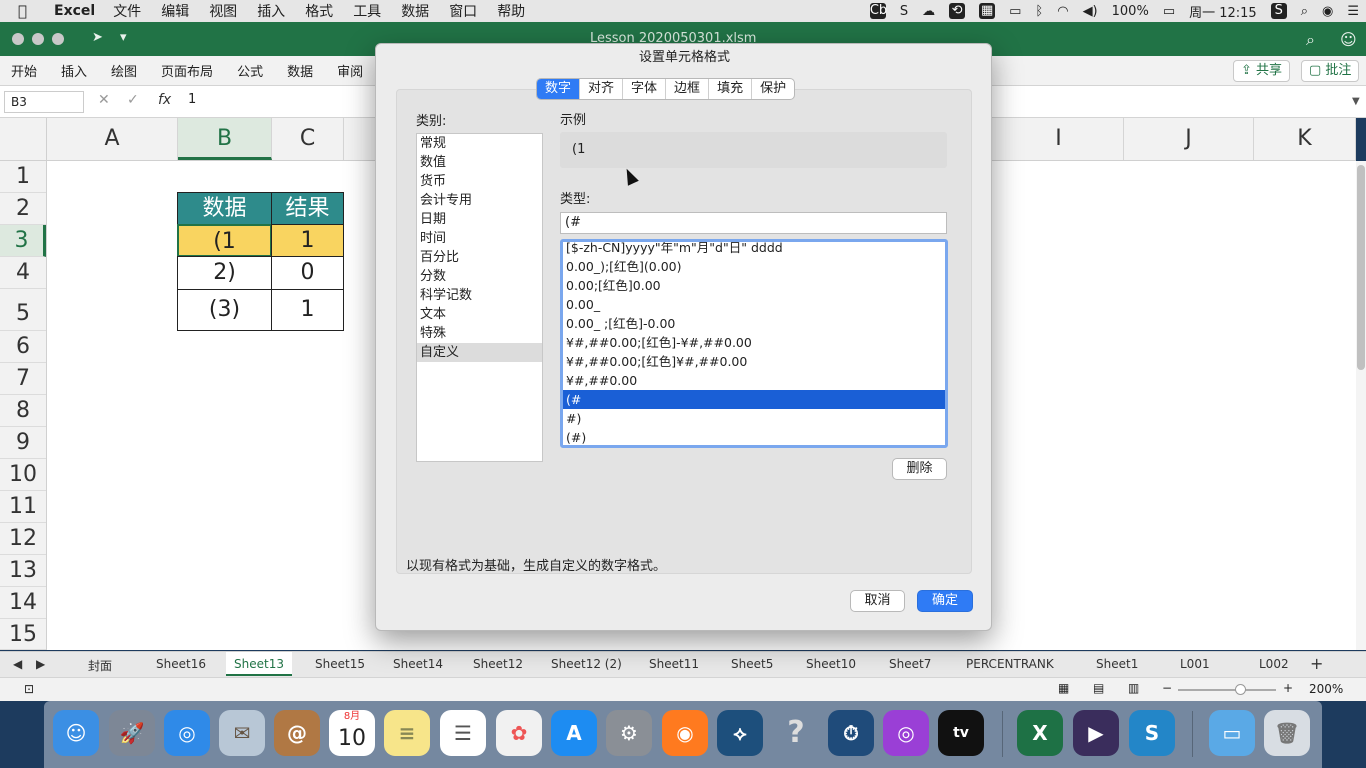 Image resolution: width=1366 pixels, height=768 pixels. What do you see at coordinates (1240, 689) in the screenshot?
I see `zoom-slider-thumb` at bounding box center [1240, 689].